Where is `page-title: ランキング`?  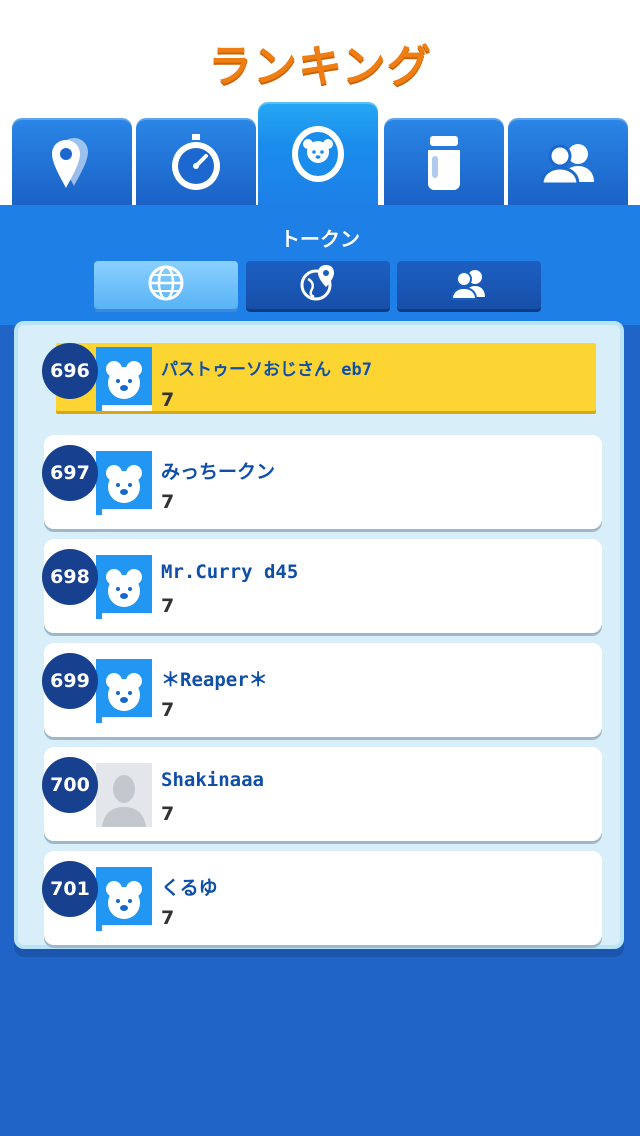
page-title: ランキング is located at coordinates (320, 66).